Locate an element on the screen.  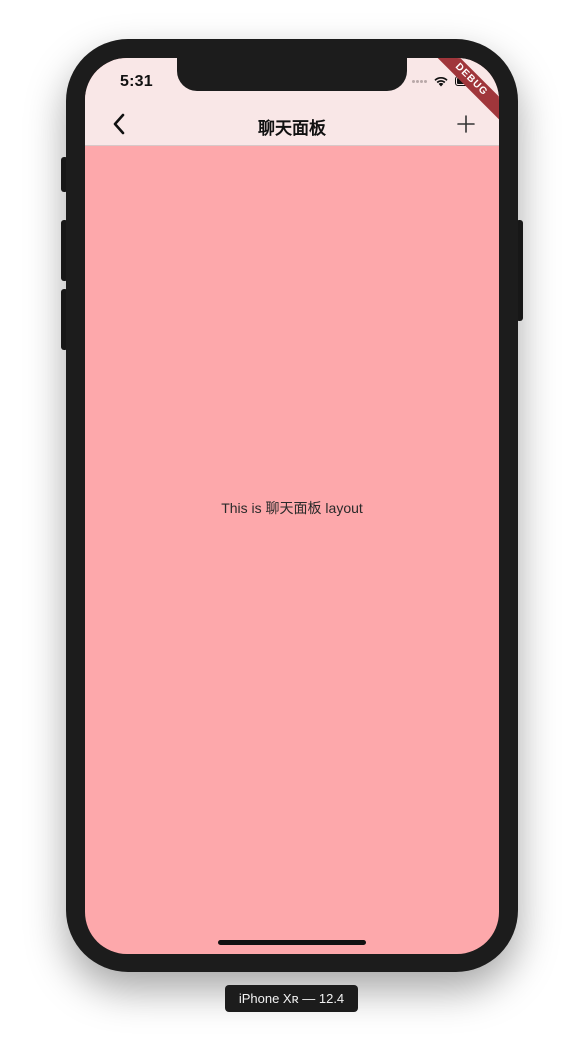
navigation-row: 聊天面板 is located at coordinates (292, 124).